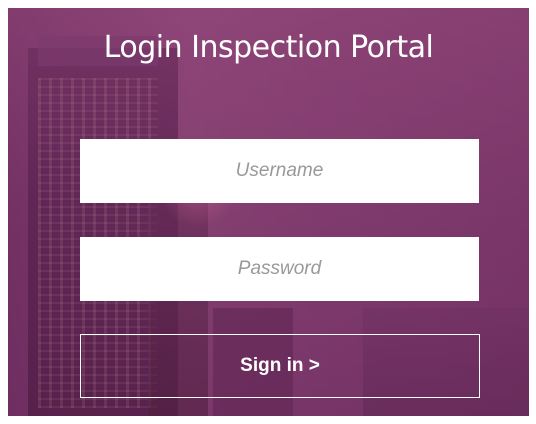 This screenshot has width=536, height=424. What do you see at coordinates (279, 269) in the screenshot?
I see `password-input` at bounding box center [279, 269].